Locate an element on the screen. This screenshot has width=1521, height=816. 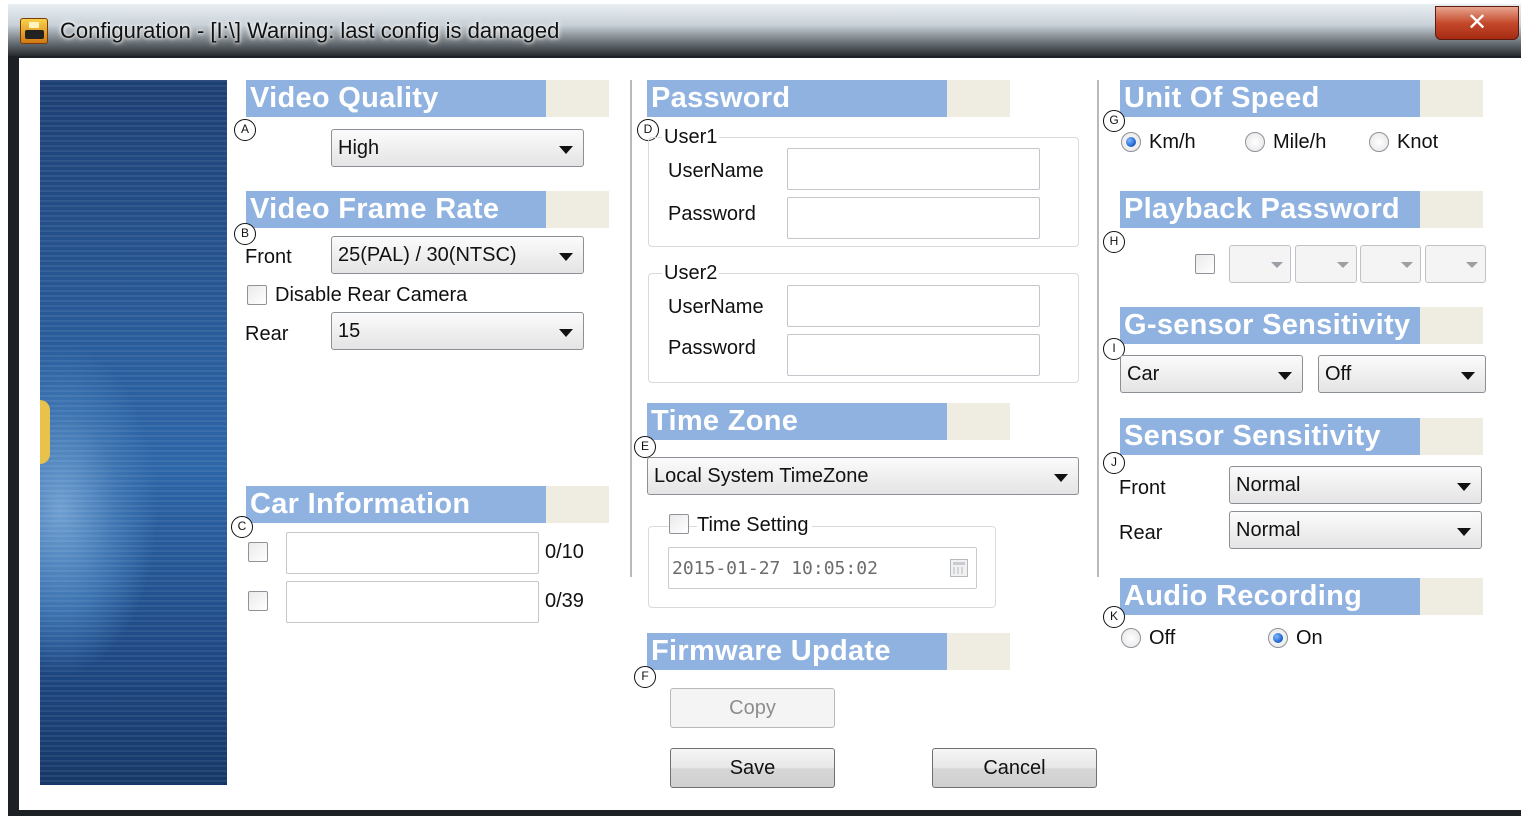
video-quality-select: High is located at coordinates (457, 148).